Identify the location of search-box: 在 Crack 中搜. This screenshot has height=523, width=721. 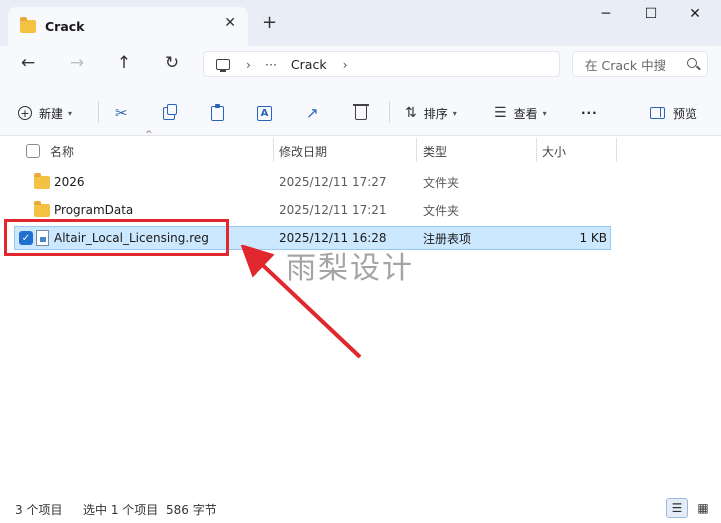
(640, 64).